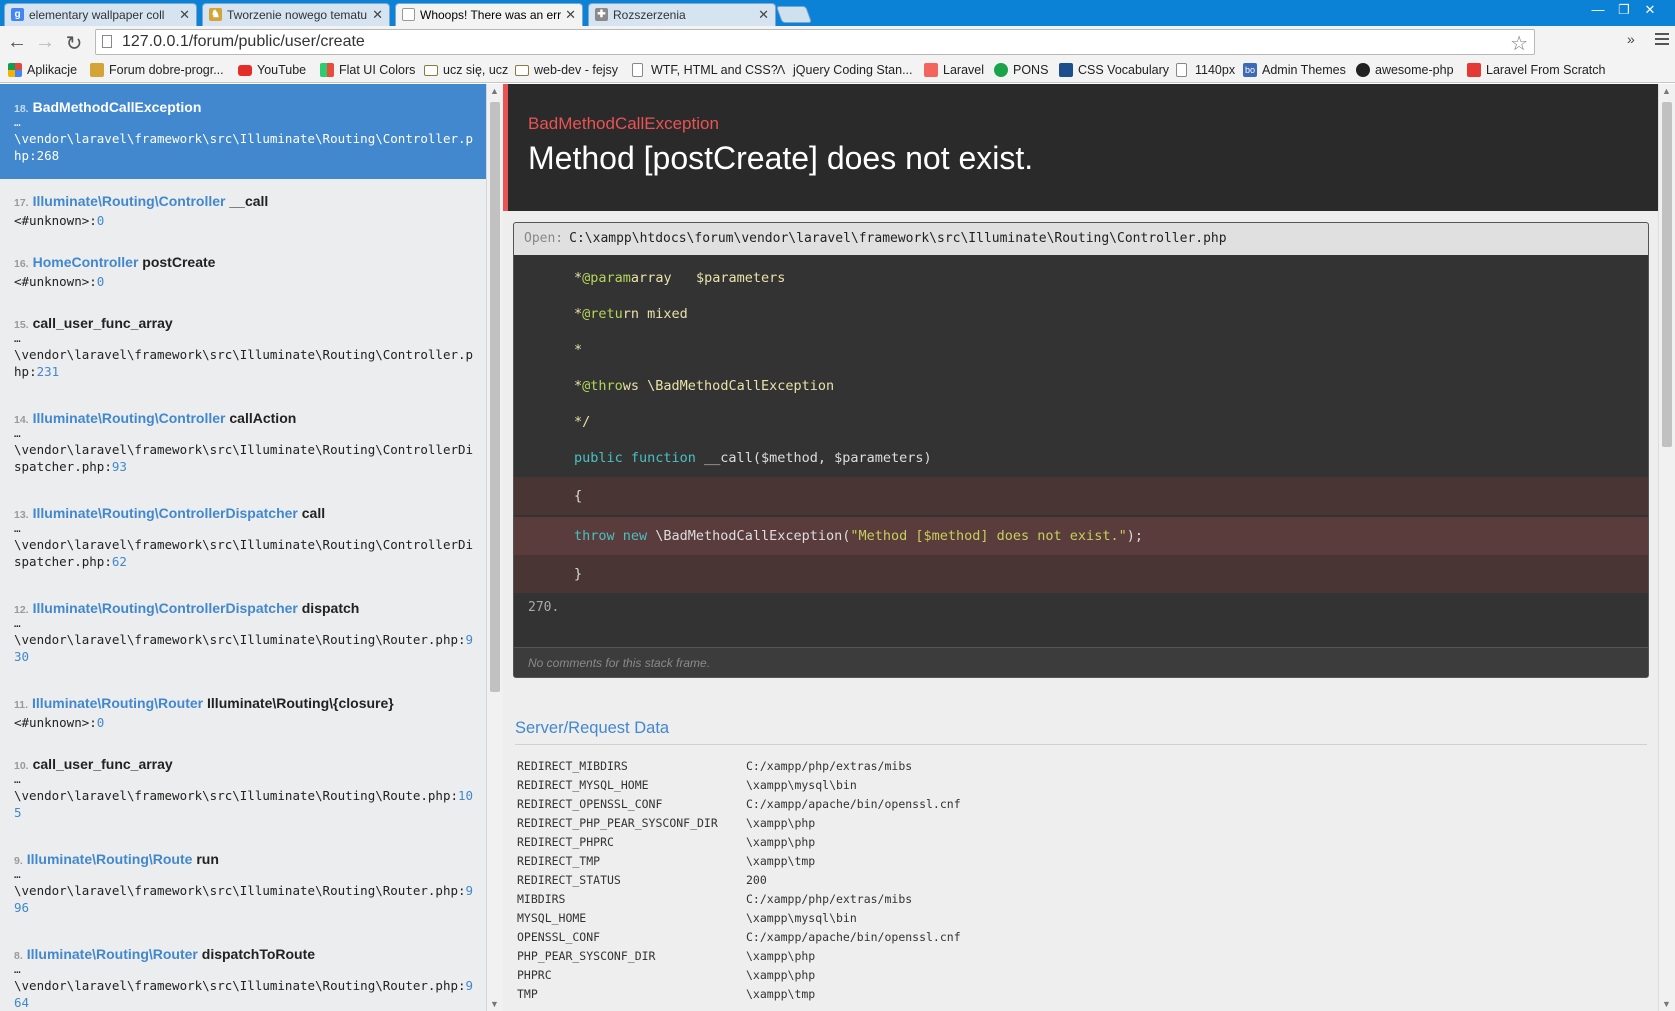  Describe the element at coordinates (566, 70) in the screenshot. I see `bookmark-folder-web-dev: web-dev - fejsy` at that location.